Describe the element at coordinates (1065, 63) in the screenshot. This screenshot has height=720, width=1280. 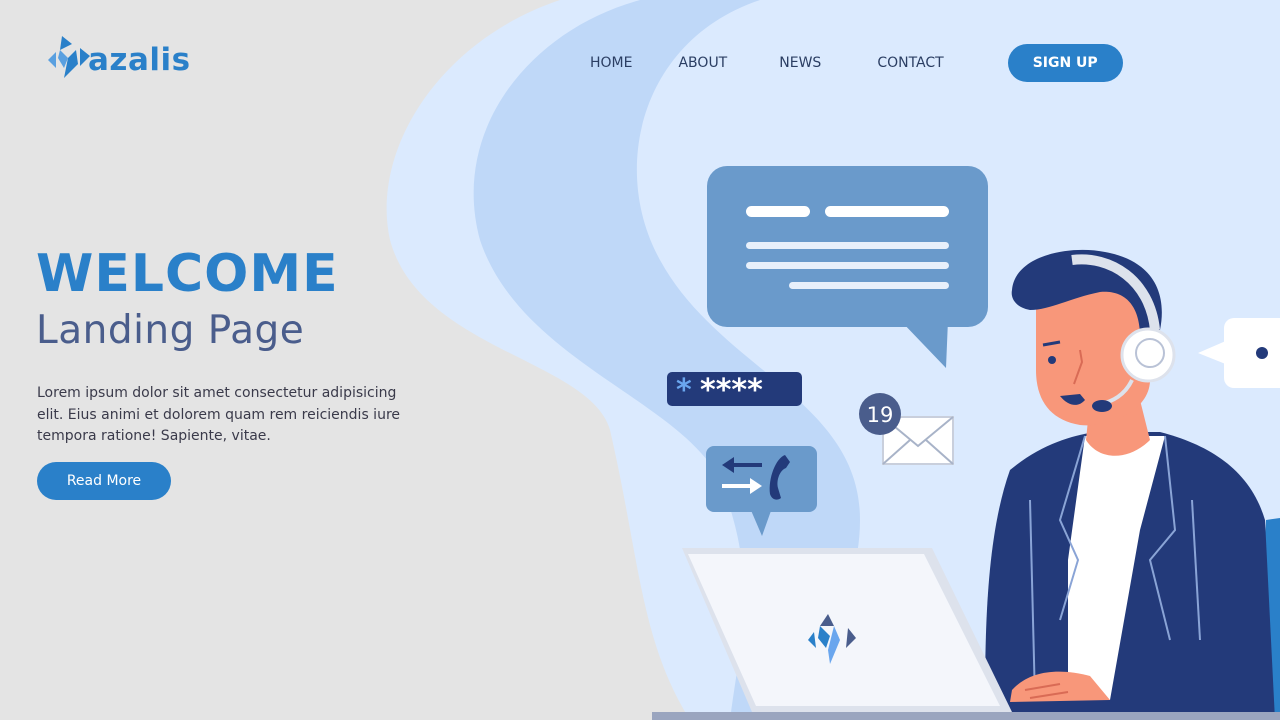
I see `sign-up-button: SIGN UP` at that location.